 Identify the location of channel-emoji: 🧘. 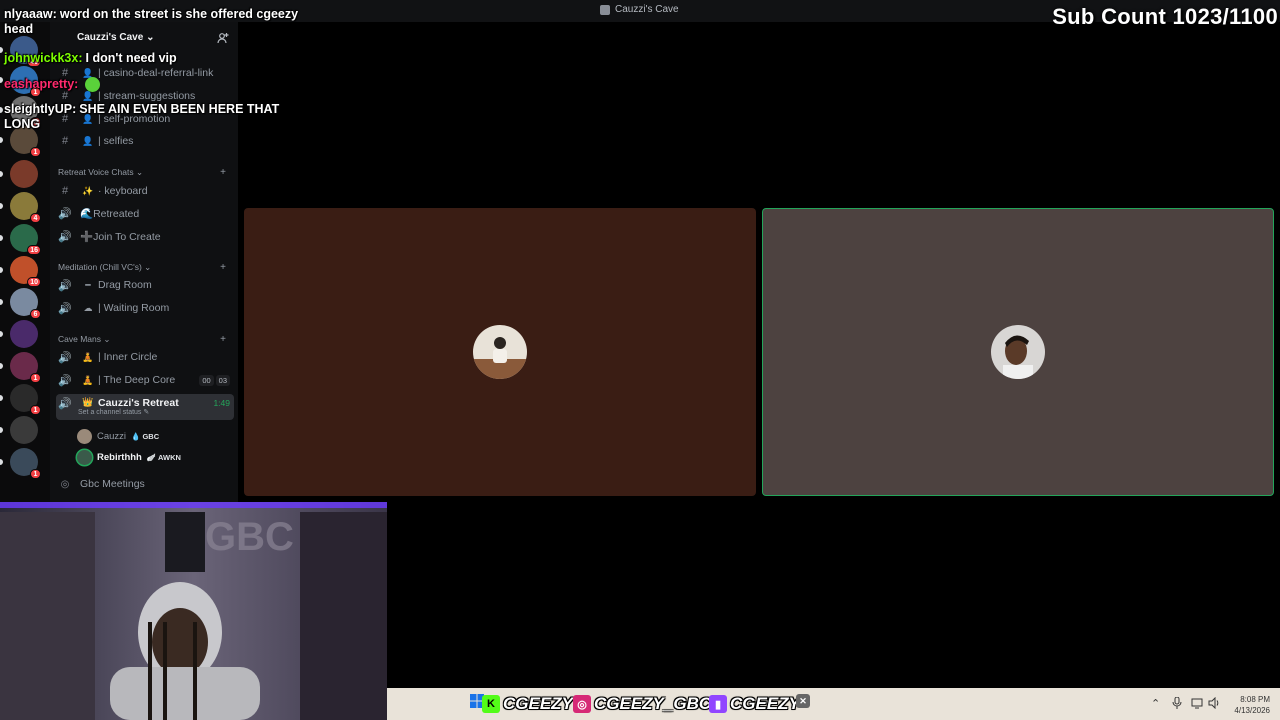
(88, 356).